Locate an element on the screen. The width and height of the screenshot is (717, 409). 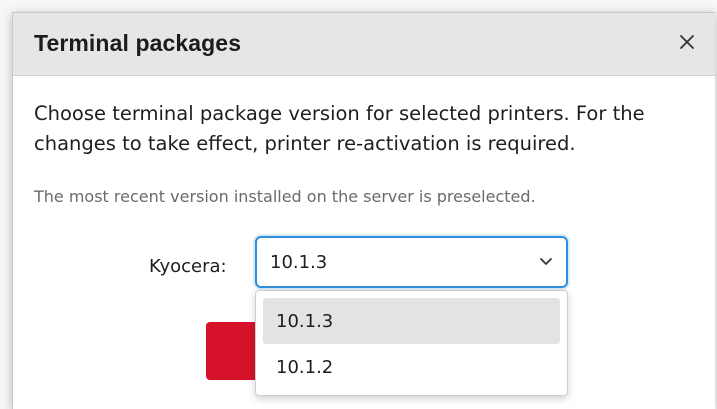
kyocera-label: Kyocera: is located at coordinates (188, 266).